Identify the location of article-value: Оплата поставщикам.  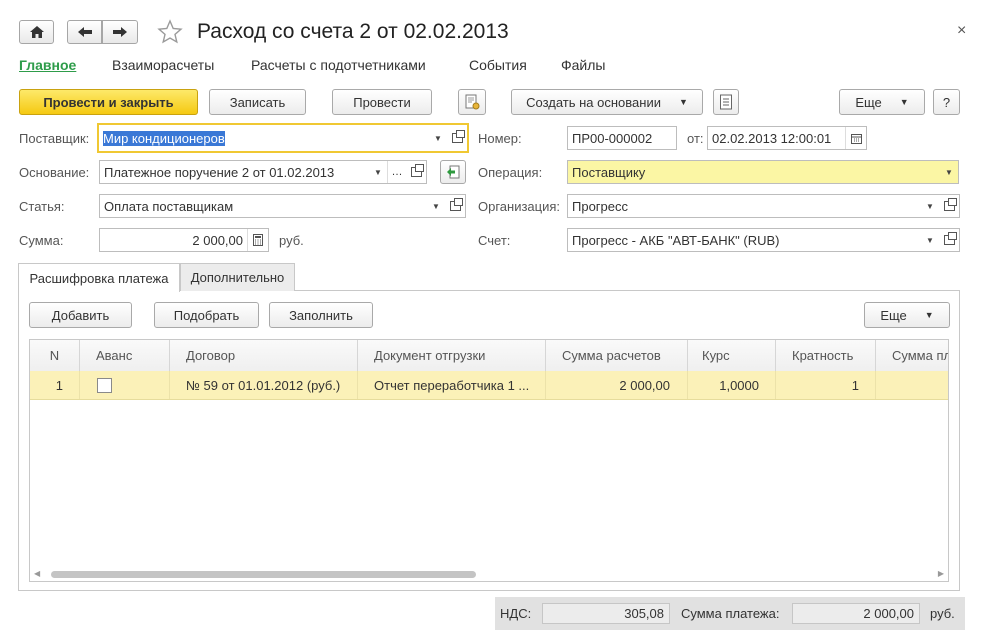
(169, 206).